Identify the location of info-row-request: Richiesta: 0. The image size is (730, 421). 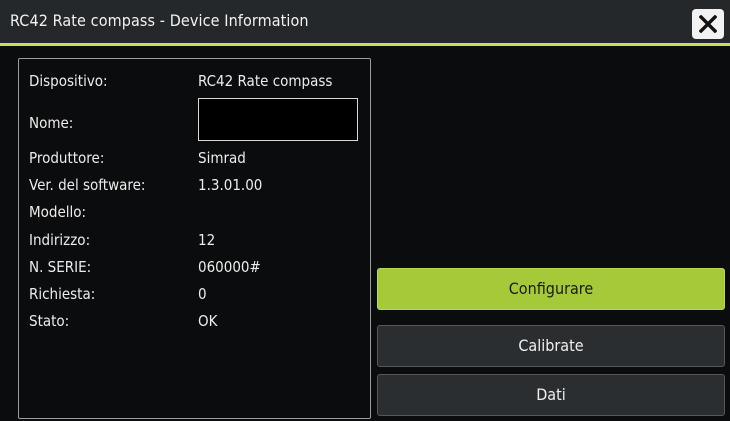
(194, 295).